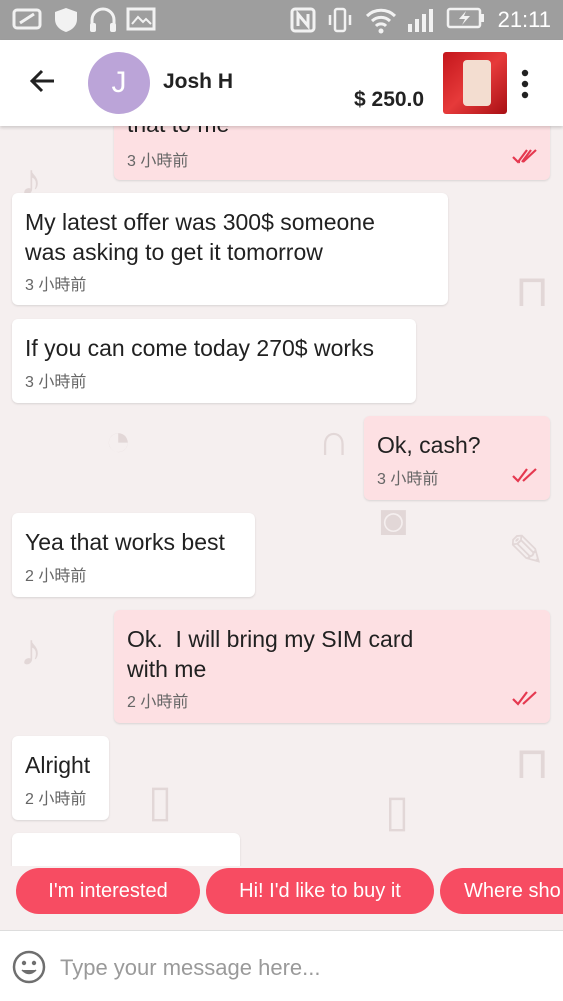 The height and width of the screenshot is (1001, 563). I want to click on message-incoming: Yea that works best 2 小時前, so click(133, 555).